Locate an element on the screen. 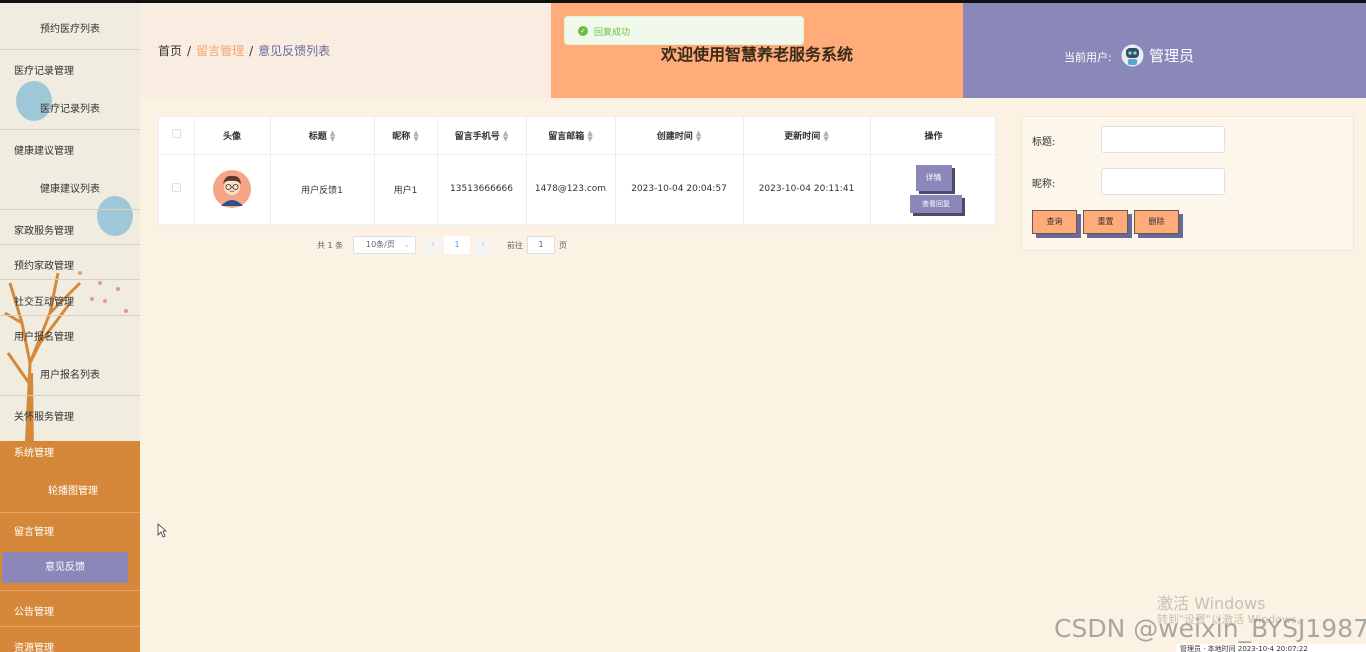  mouse-pointer-icon is located at coordinates (162, 530).